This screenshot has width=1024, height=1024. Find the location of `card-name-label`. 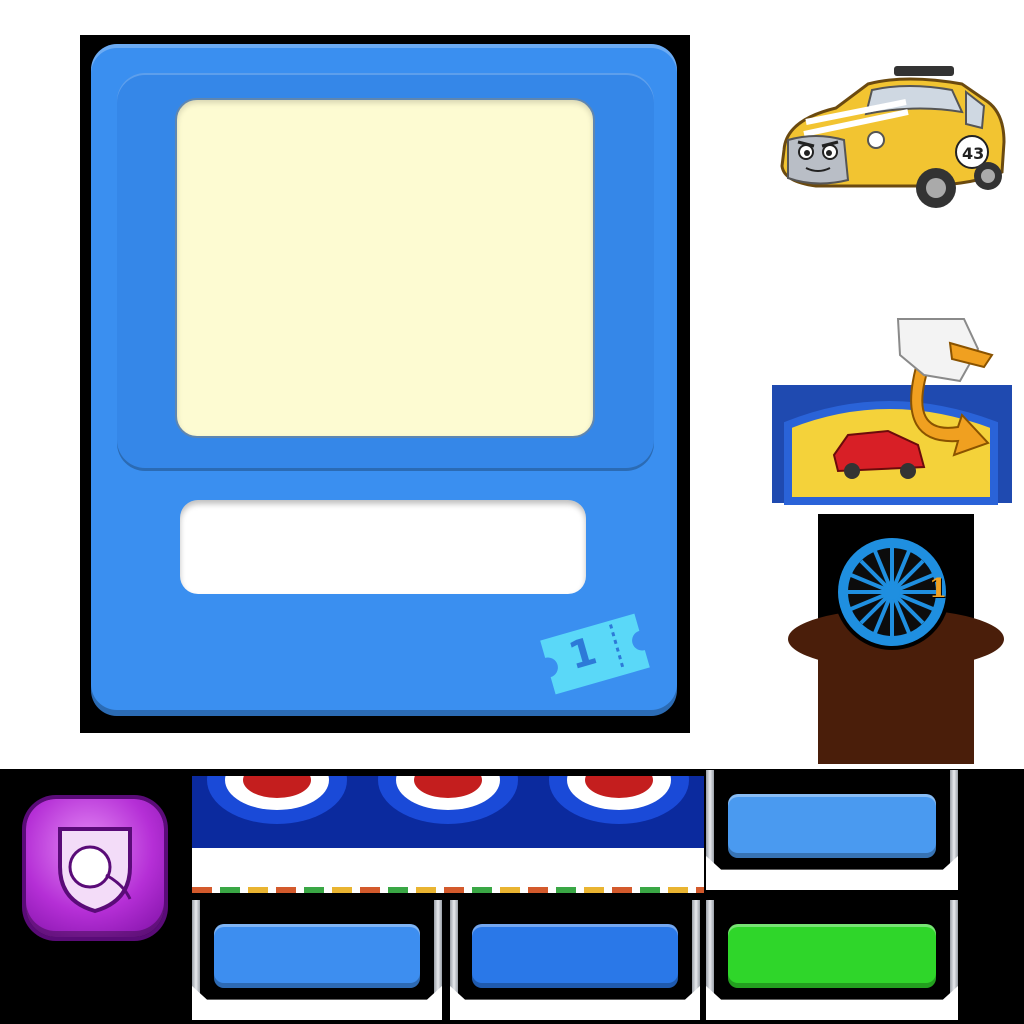

card-name-label is located at coordinates (383, 547).